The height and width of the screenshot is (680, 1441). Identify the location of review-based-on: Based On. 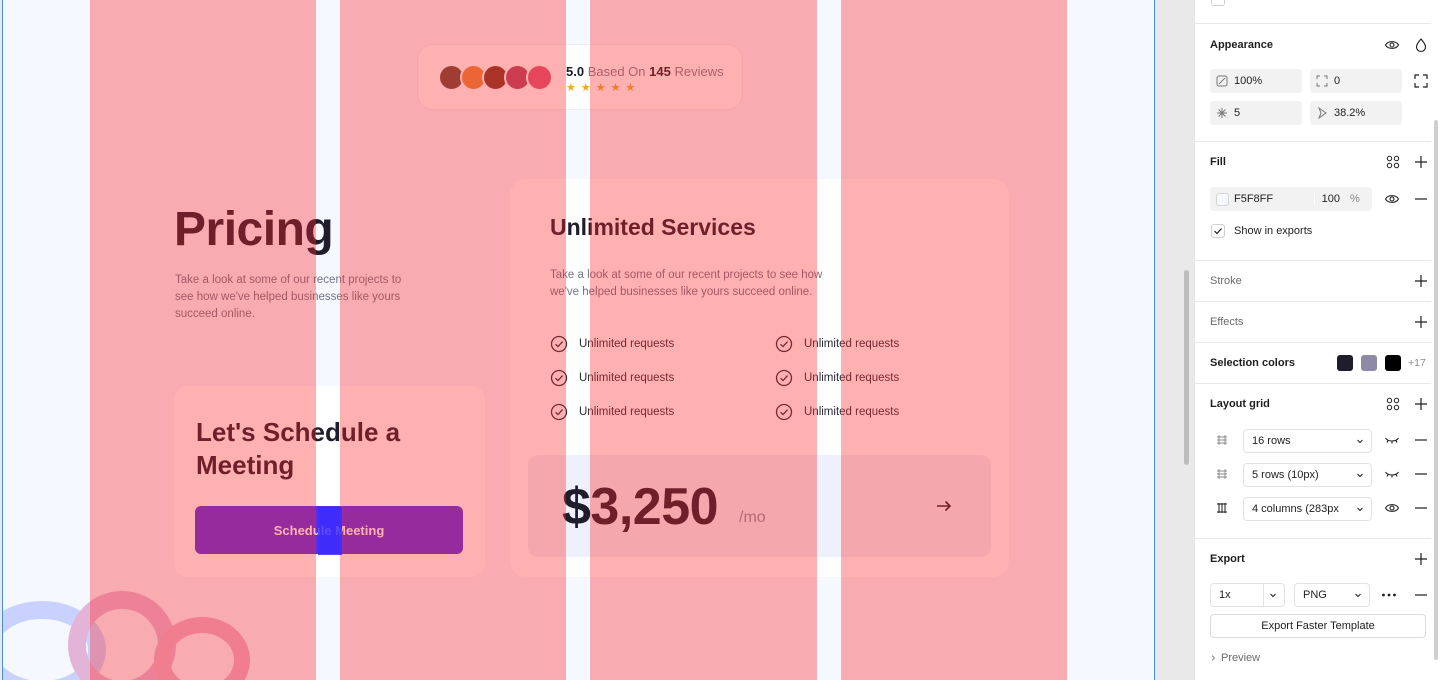
(616, 71).